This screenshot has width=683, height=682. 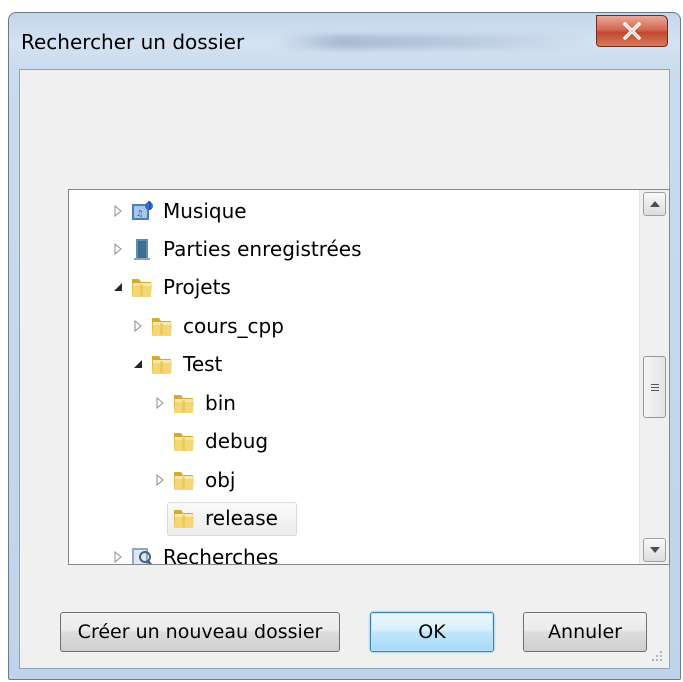 I want to click on tree-item: Projets, so click(x=171, y=287).